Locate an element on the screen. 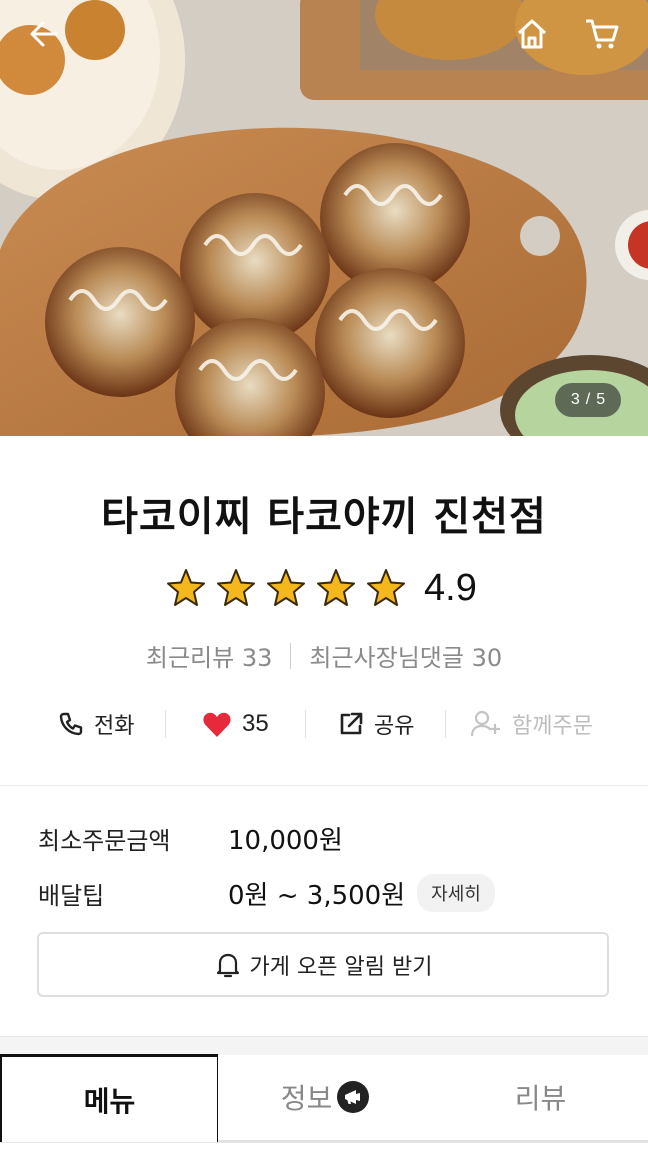  open-alarm-button: 가게 오픈 알림 받기 is located at coordinates (323, 964).